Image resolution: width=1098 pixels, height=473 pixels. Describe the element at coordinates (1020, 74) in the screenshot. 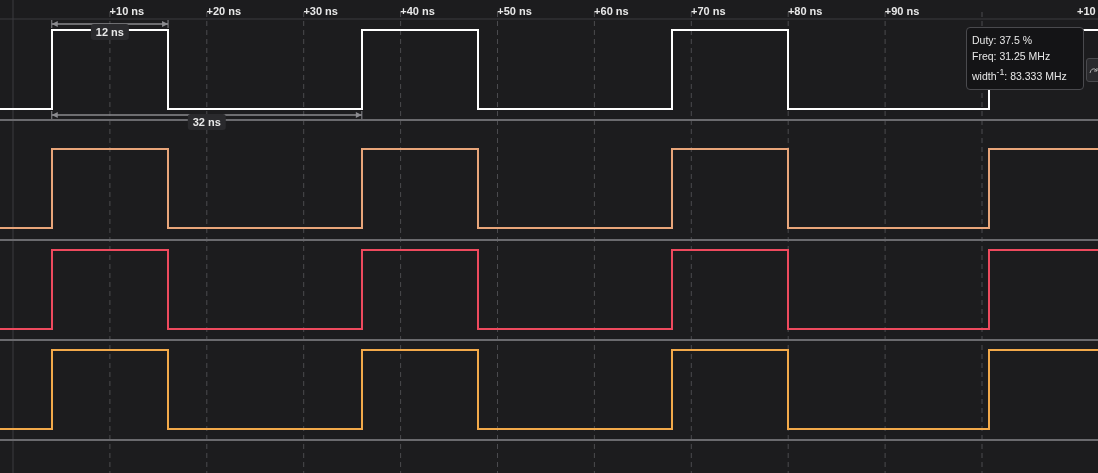

I see `tooltip-line: width$^{-1}$: 83.333 MHz` at that location.